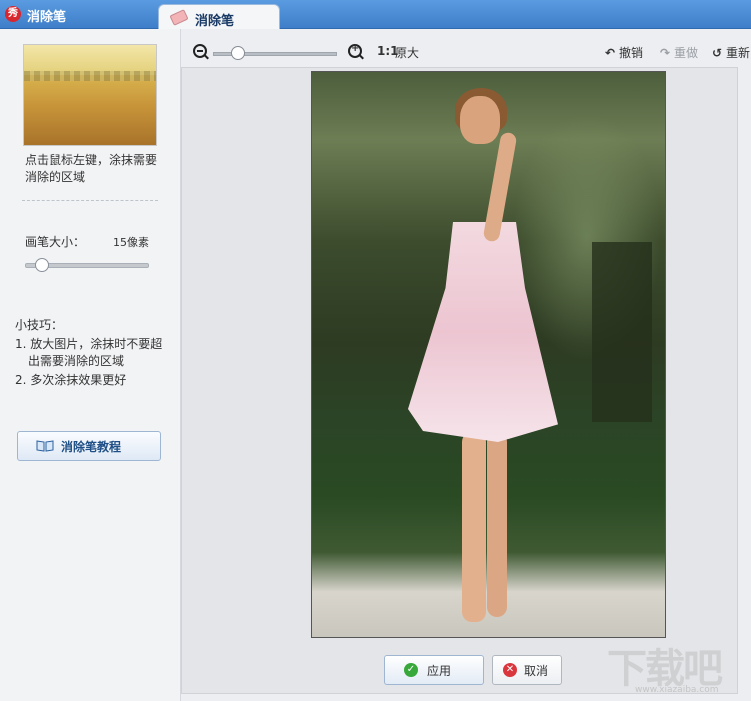  I want to click on undo-label: 撤销, so click(631, 53).